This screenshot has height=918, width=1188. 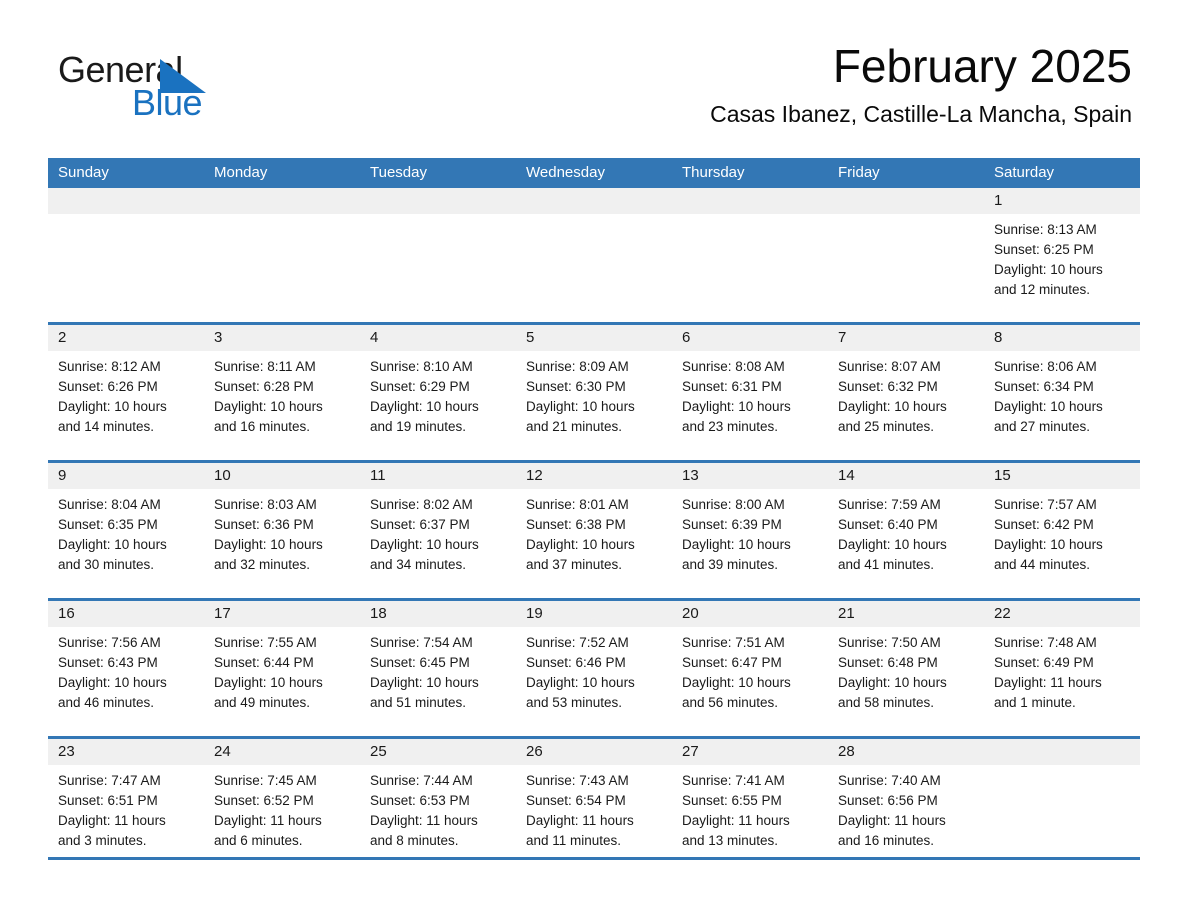 What do you see at coordinates (418, 426) in the screenshot?
I see `daylight-duration-line2: and 19 minutes.` at bounding box center [418, 426].